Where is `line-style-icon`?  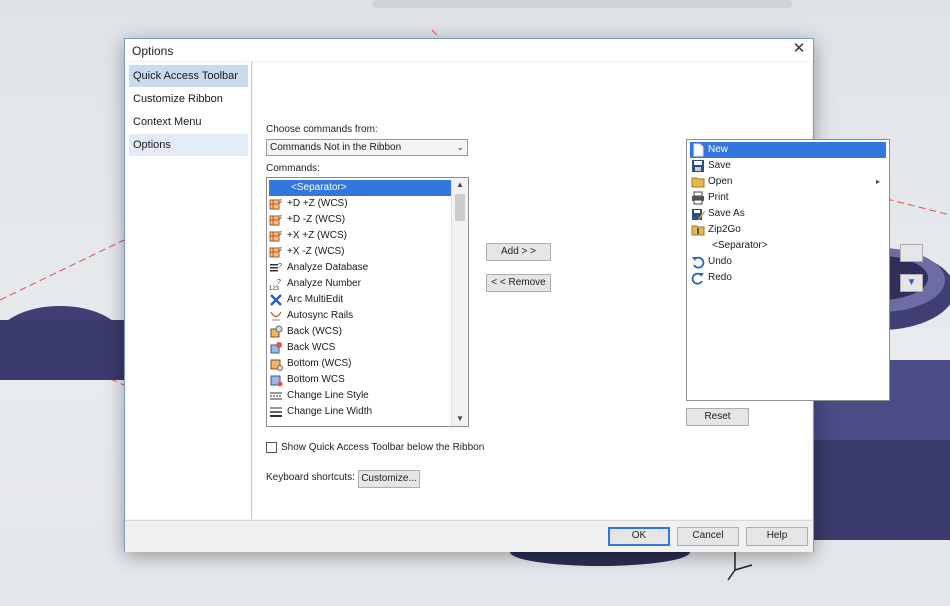 line-style-icon is located at coordinates (276, 396).